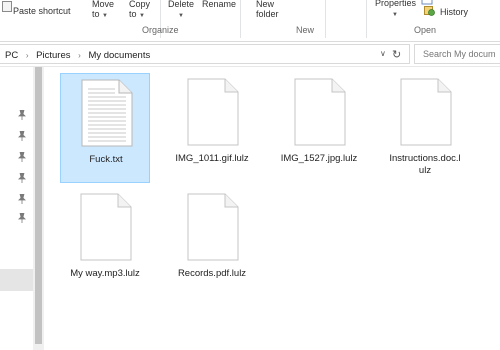  I want to click on file-item-img-1011: IMG_1011.gif.lulz, so click(212, 128).